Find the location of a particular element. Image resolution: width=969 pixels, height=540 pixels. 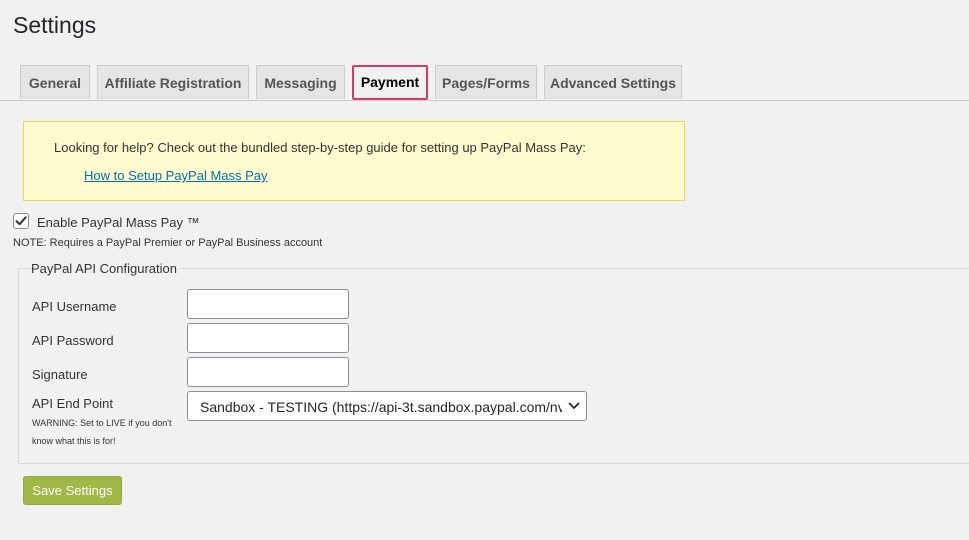

signature-label: Signature is located at coordinates (60, 374).